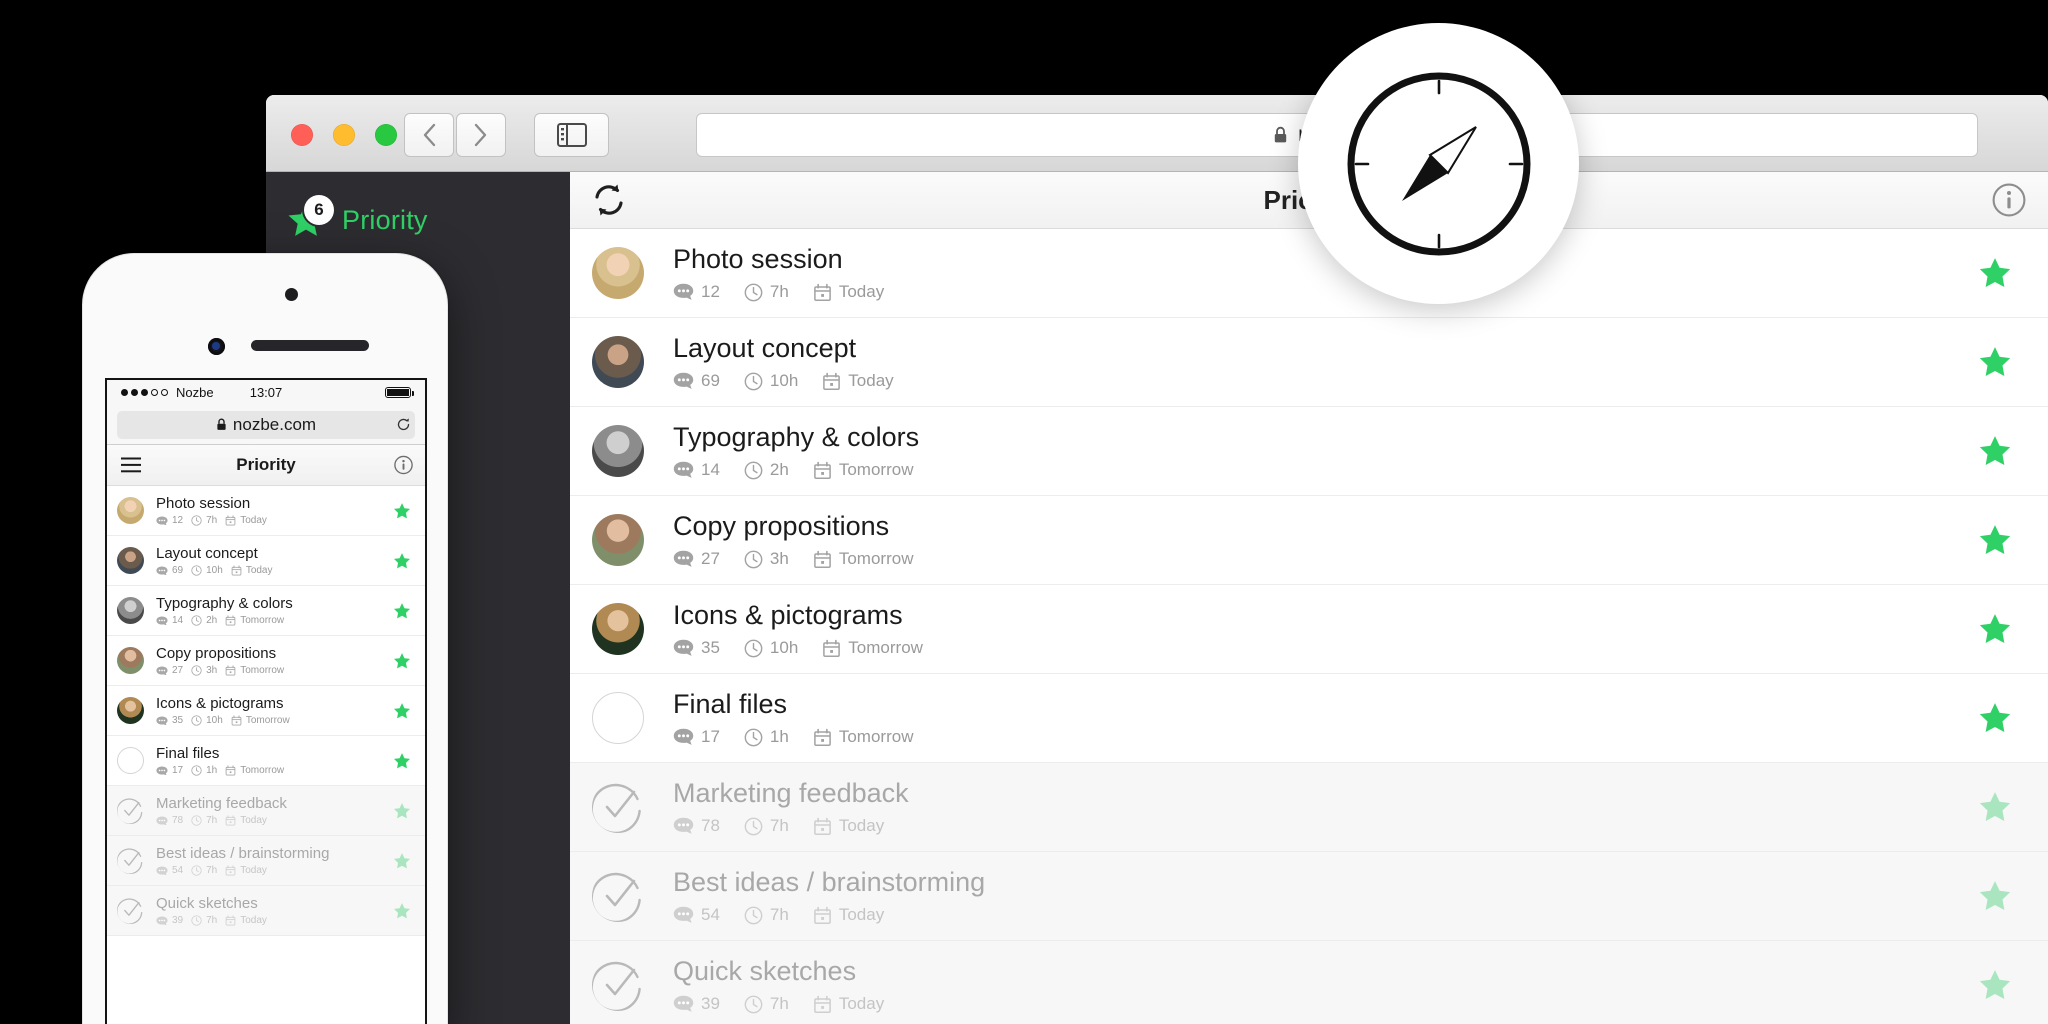 The image size is (2048, 1024). What do you see at coordinates (403, 465) in the screenshot?
I see `info-circle-icon` at bounding box center [403, 465].